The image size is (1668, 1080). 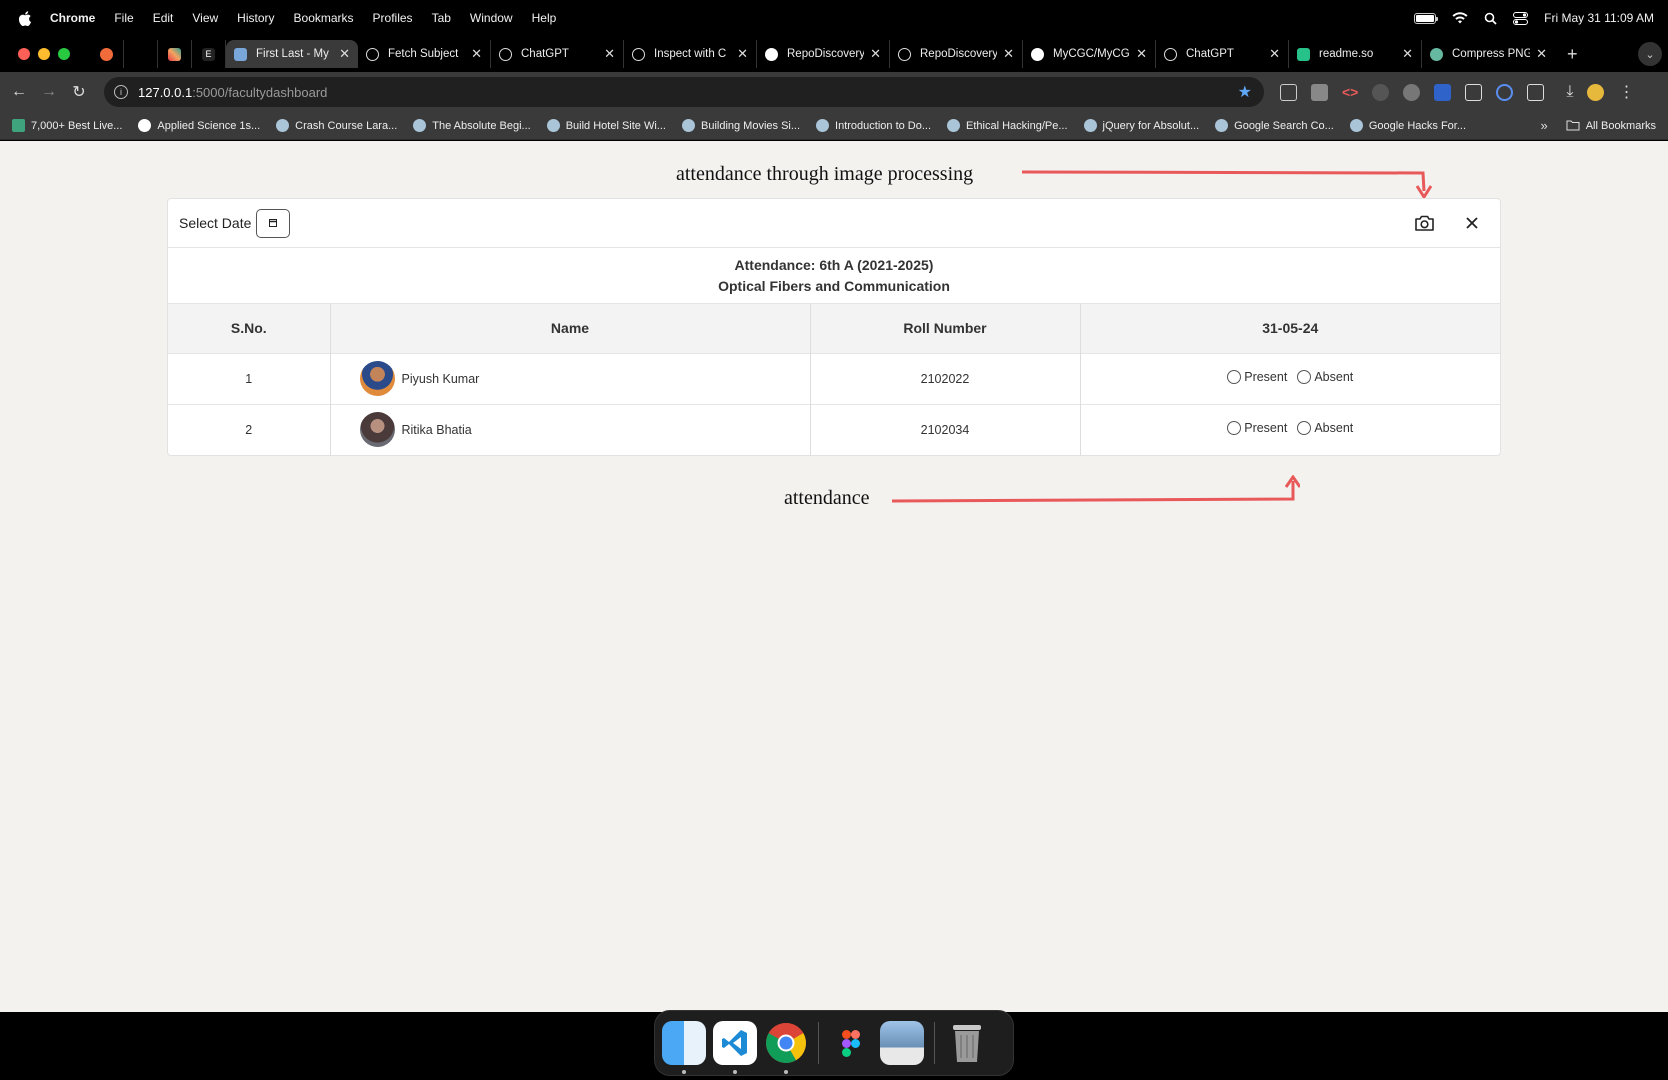 What do you see at coordinates (255, 18) in the screenshot?
I see `menu-history: History` at bounding box center [255, 18].